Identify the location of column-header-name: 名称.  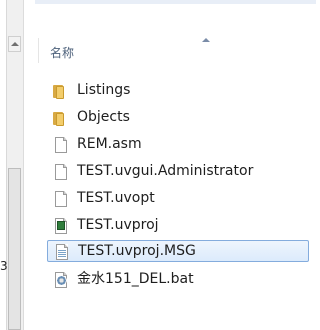
(62, 52).